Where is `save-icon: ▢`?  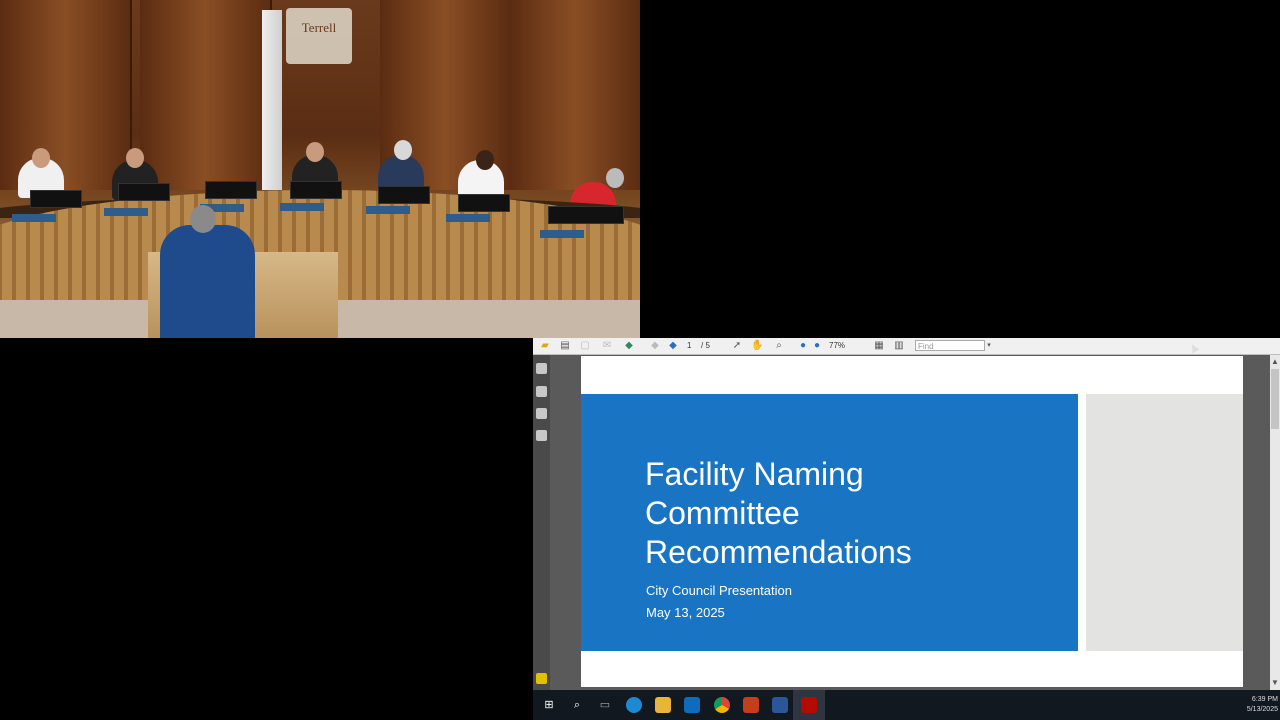 save-icon: ▢ is located at coordinates (585, 346).